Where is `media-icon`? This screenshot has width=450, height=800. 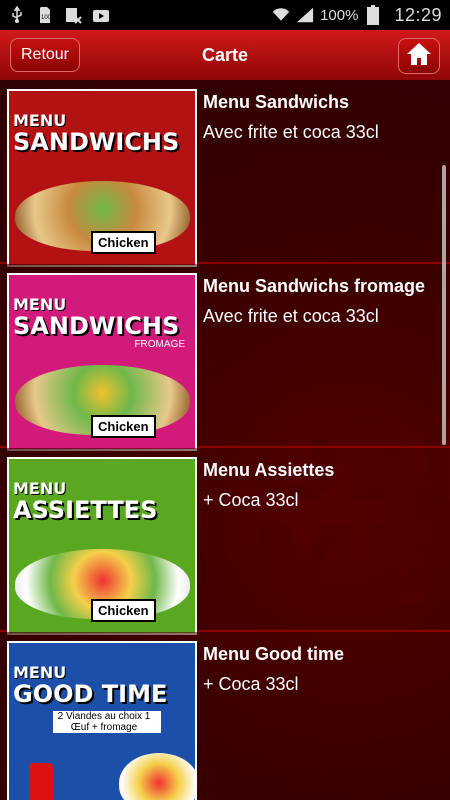 media-icon is located at coordinates (101, 15).